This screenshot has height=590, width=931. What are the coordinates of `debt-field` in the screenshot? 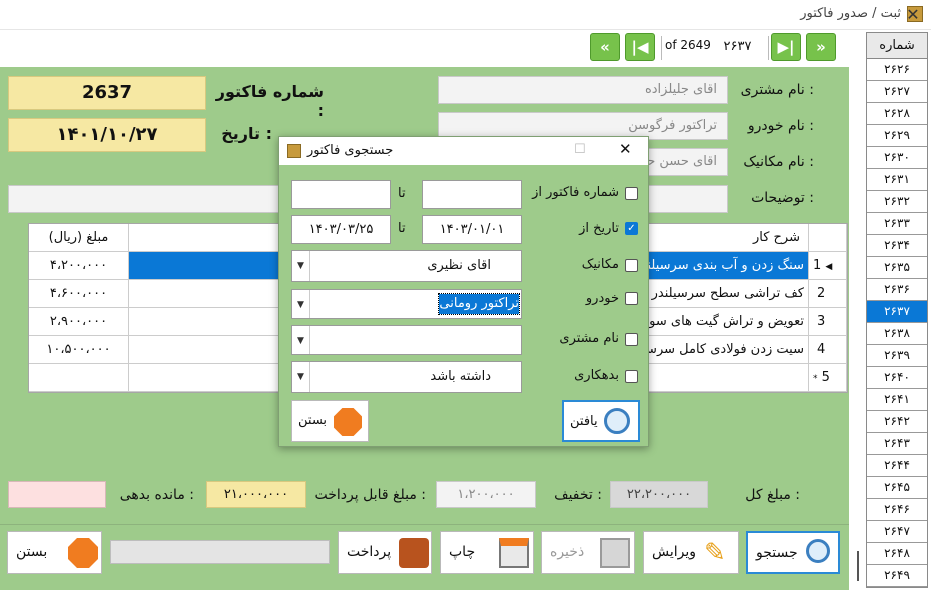 It's located at (57, 494).